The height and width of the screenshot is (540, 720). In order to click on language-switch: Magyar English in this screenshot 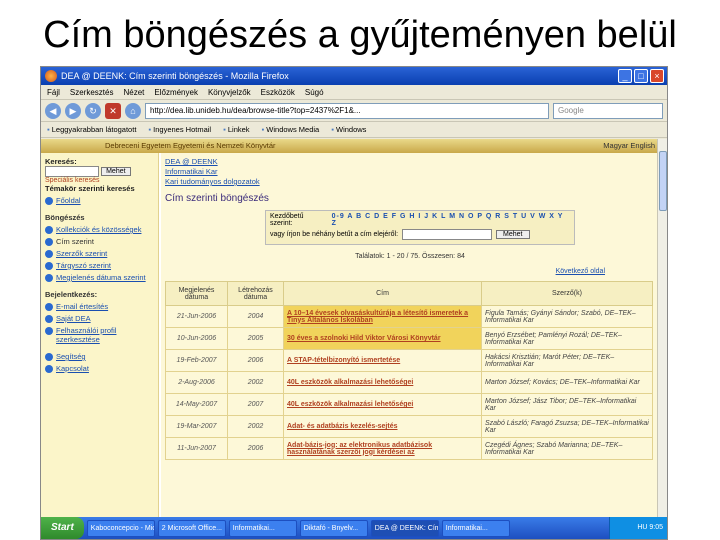, I will do `click(629, 146)`.